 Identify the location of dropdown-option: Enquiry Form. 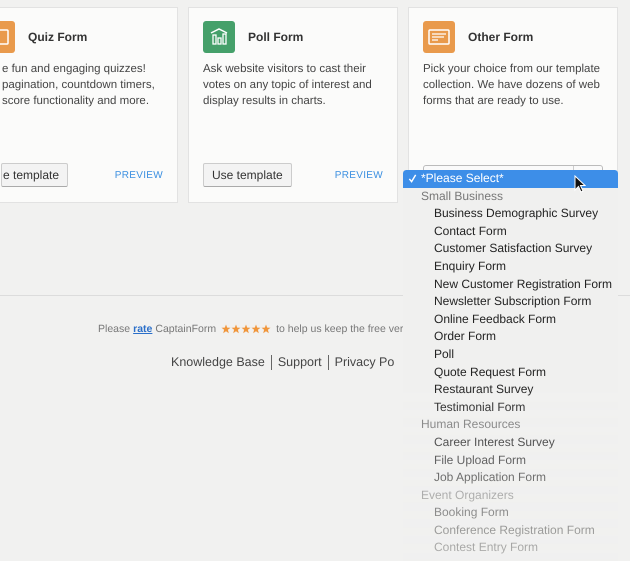
(510, 267).